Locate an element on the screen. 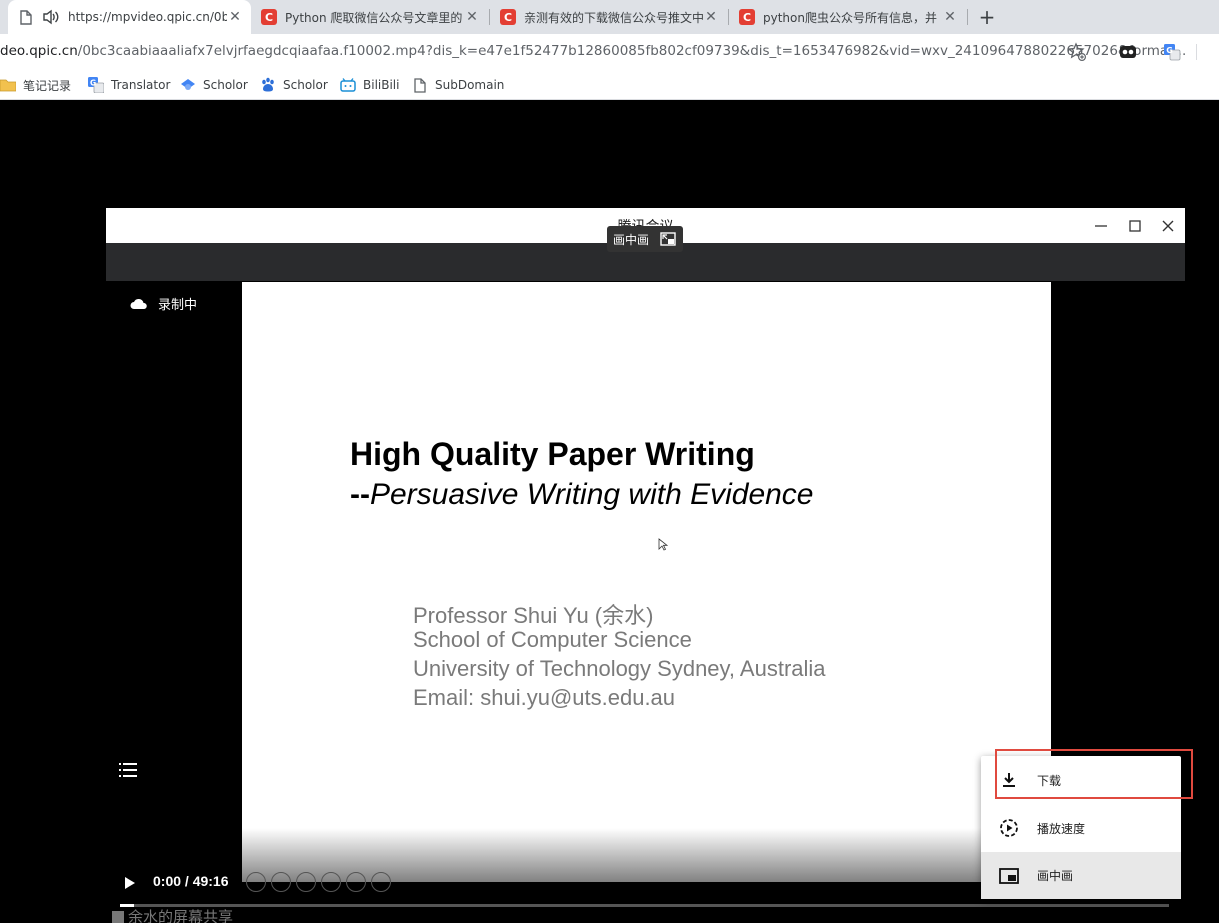 The width and height of the screenshot is (1219, 923). bilibili-icon is located at coordinates (348, 85).